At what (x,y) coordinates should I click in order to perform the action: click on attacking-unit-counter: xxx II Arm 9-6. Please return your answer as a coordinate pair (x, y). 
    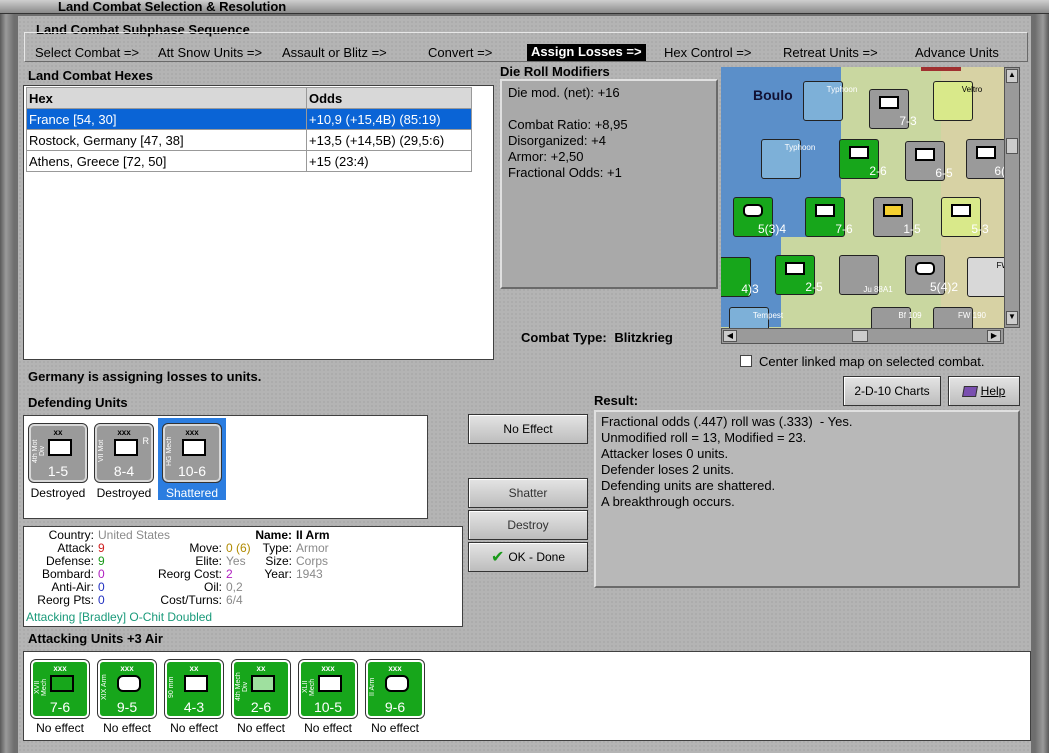
    Looking at the image, I should click on (395, 689).